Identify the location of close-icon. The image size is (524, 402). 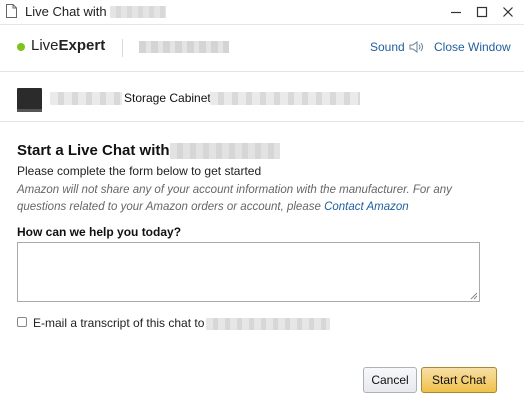
(508, 12).